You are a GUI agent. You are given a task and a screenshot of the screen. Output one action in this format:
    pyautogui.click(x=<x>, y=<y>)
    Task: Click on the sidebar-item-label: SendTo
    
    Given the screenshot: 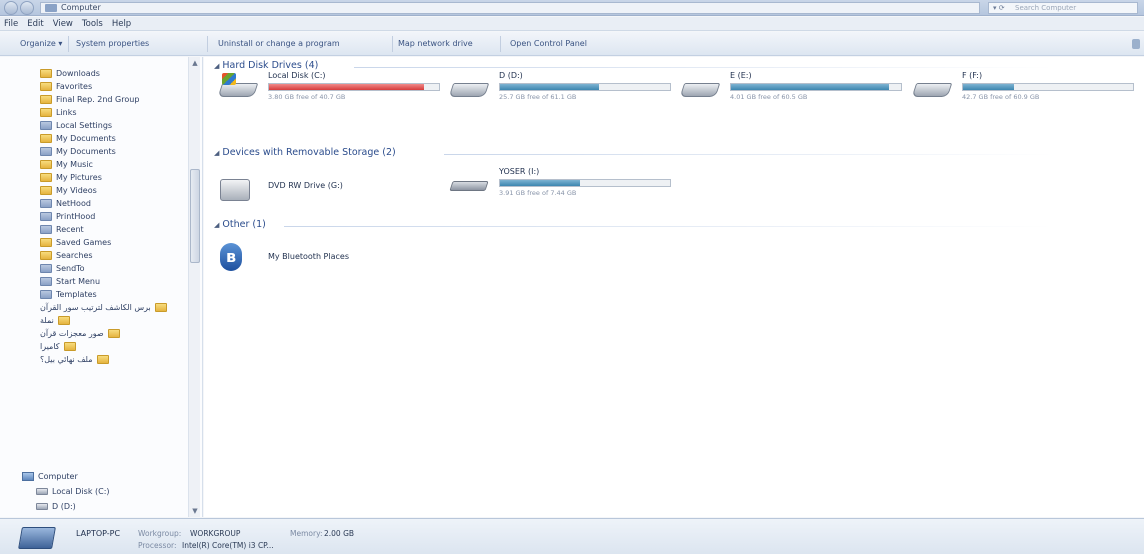 What is the action you would take?
    pyautogui.click(x=70, y=268)
    